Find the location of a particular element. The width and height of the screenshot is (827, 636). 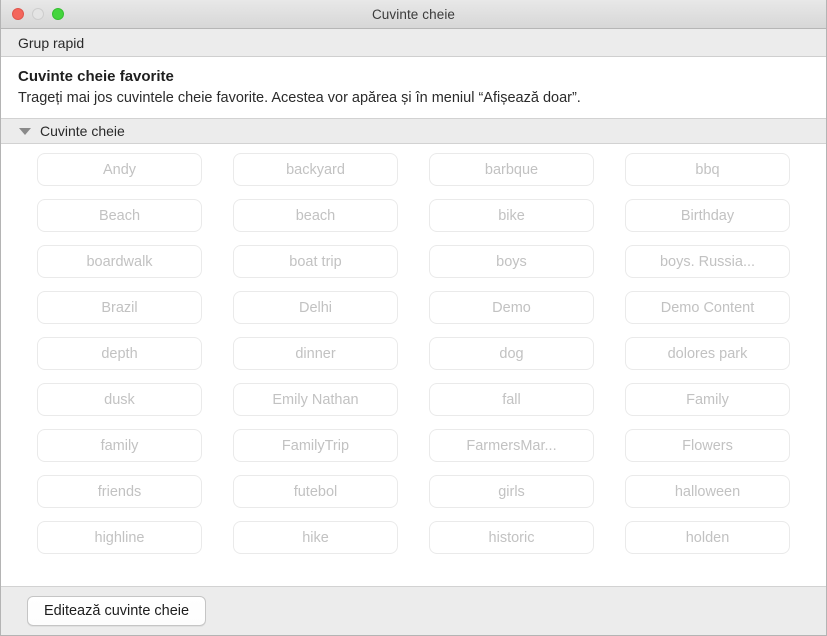

keyword-chip: girls is located at coordinates (511, 491).